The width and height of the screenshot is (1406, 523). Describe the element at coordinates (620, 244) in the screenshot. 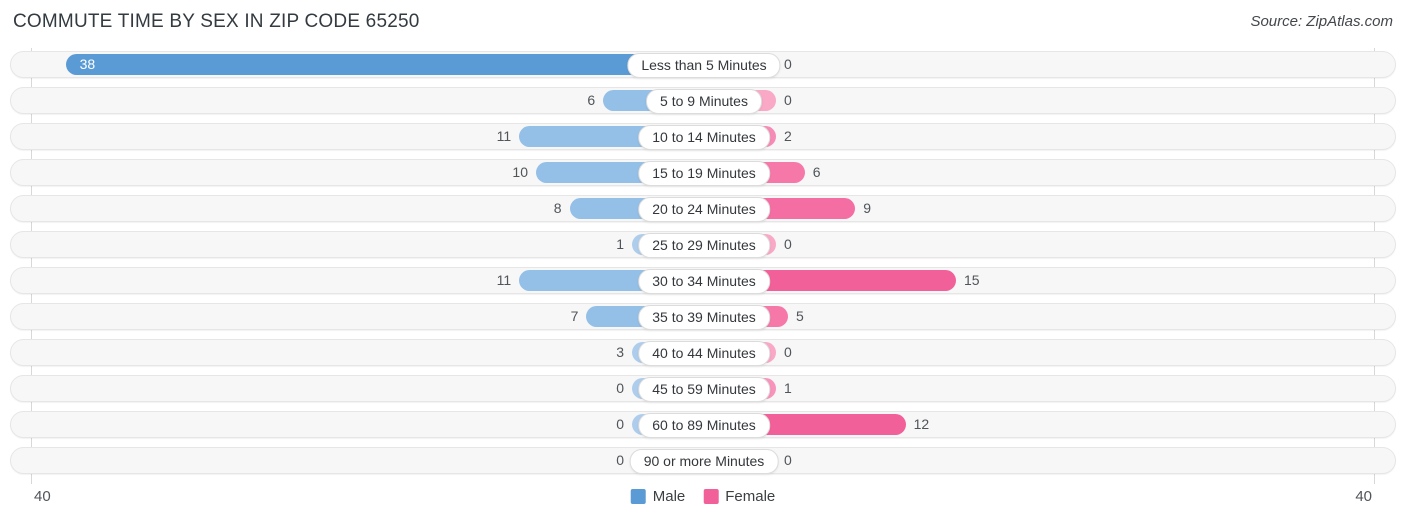

I see `bar-value-male: 1` at that location.